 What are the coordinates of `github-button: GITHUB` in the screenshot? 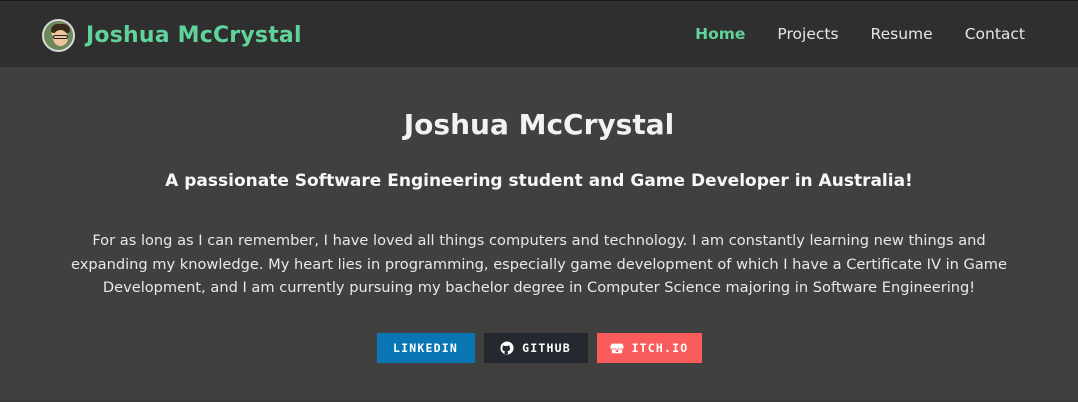 It's located at (535, 348).